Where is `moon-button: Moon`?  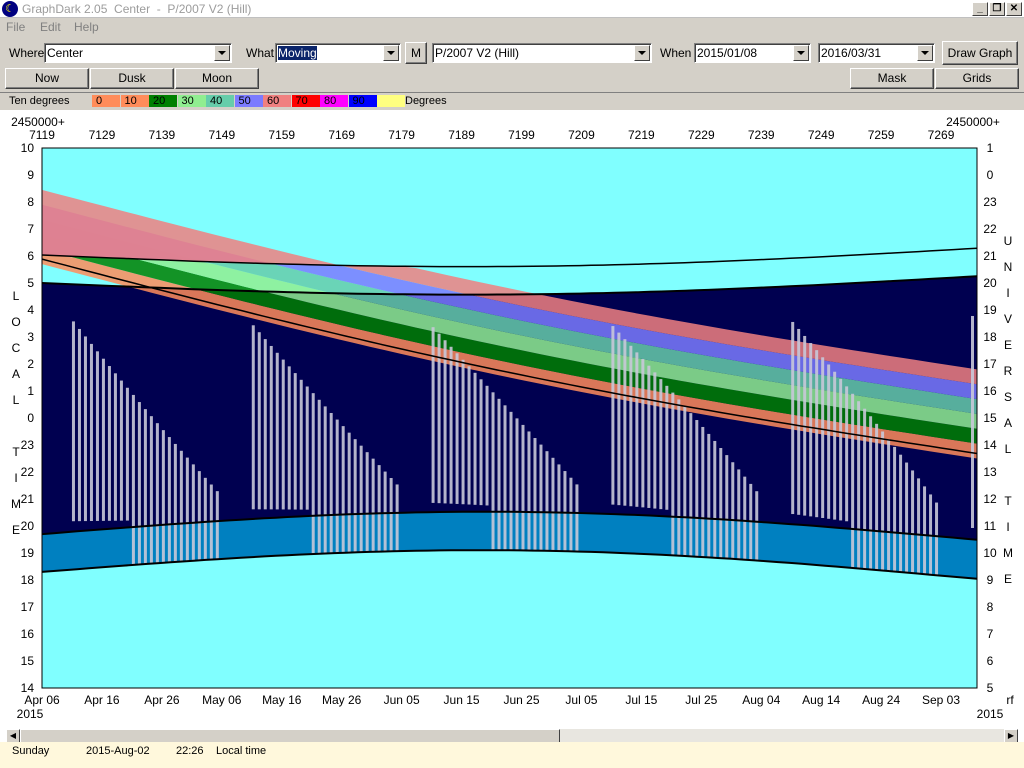 moon-button: Moon is located at coordinates (217, 78).